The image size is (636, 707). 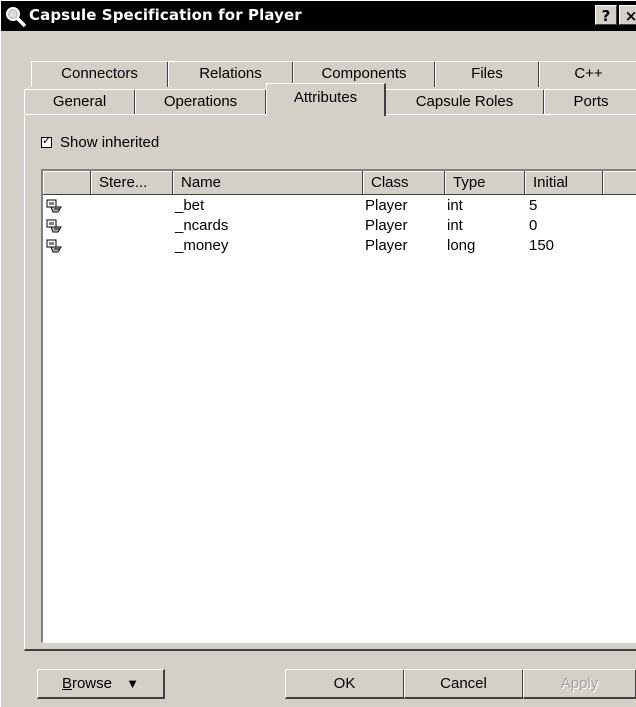 What do you see at coordinates (533, 205) in the screenshot?
I see `attribute-initial: 5` at bounding box center [533, 205].